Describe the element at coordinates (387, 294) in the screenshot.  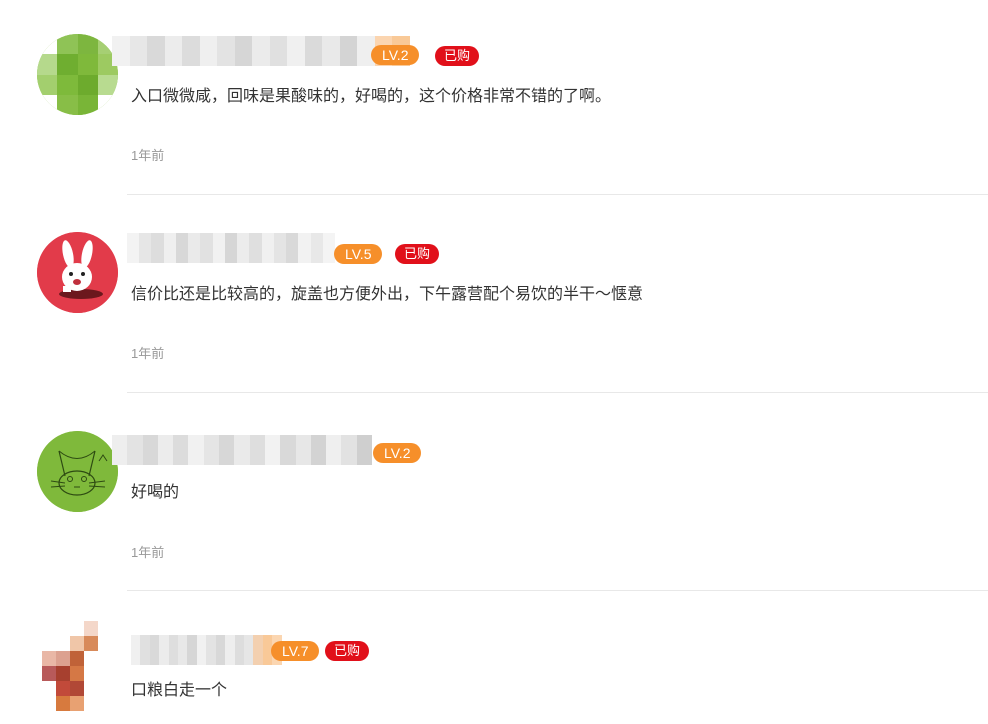
I see `comment-text: 信价比还是比较高的，旋盖也方便外出，下午露营配个易饮的半干～惬意` at that location.